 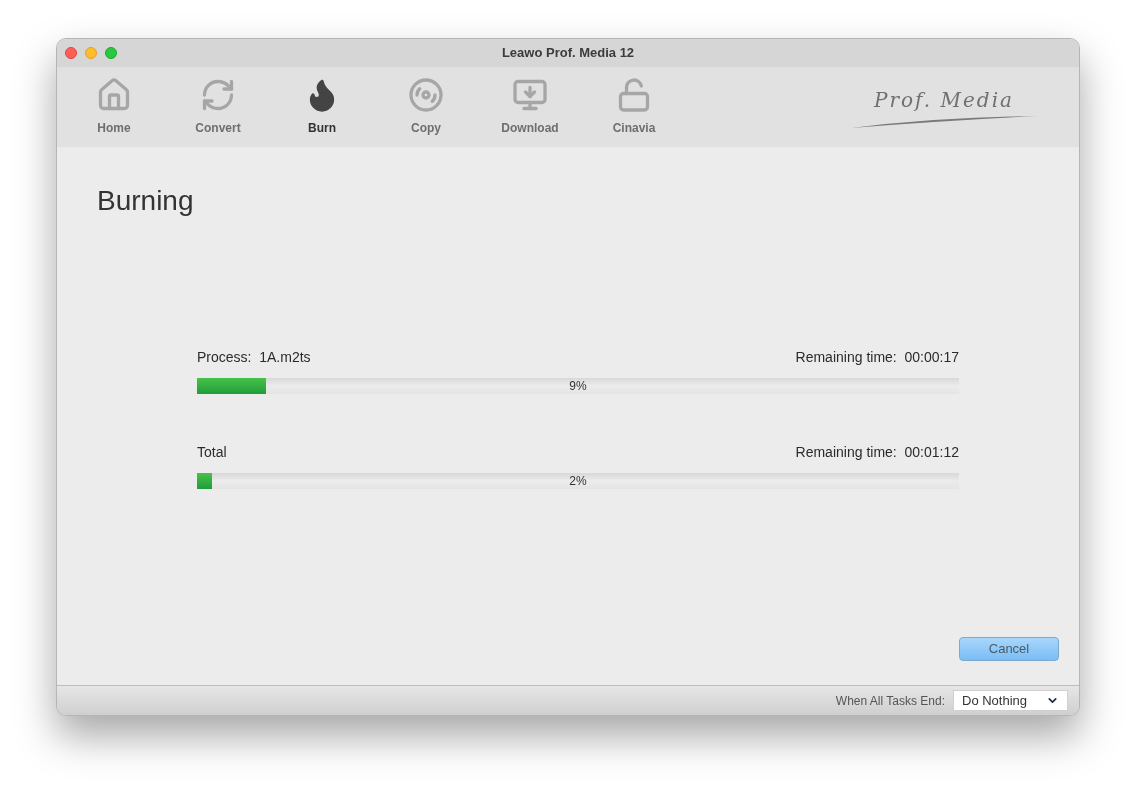 What do you see at coordinates (212, 452) in the screenshot?
I see `progress-label: Total` at bounding box center [212, 452].